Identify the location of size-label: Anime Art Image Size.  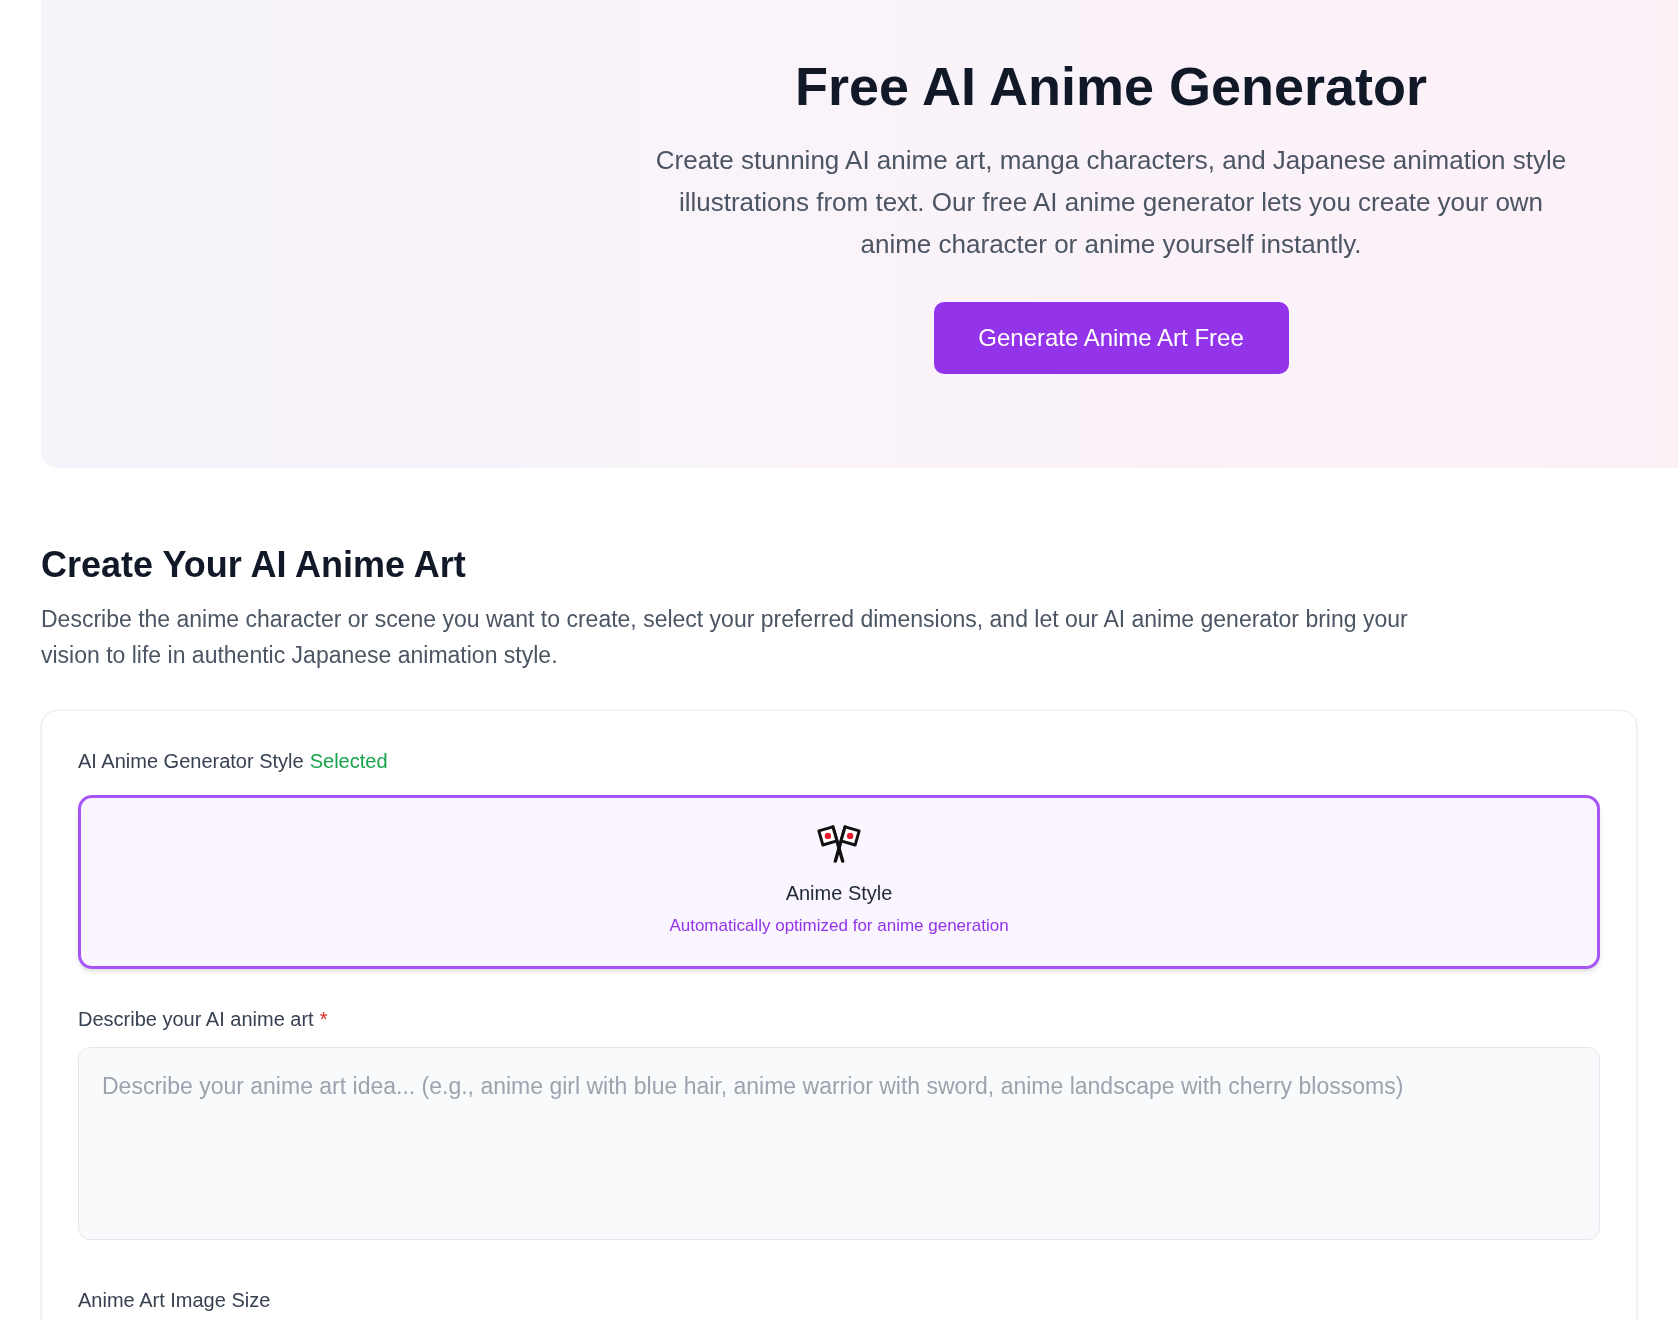
(175, 1300).